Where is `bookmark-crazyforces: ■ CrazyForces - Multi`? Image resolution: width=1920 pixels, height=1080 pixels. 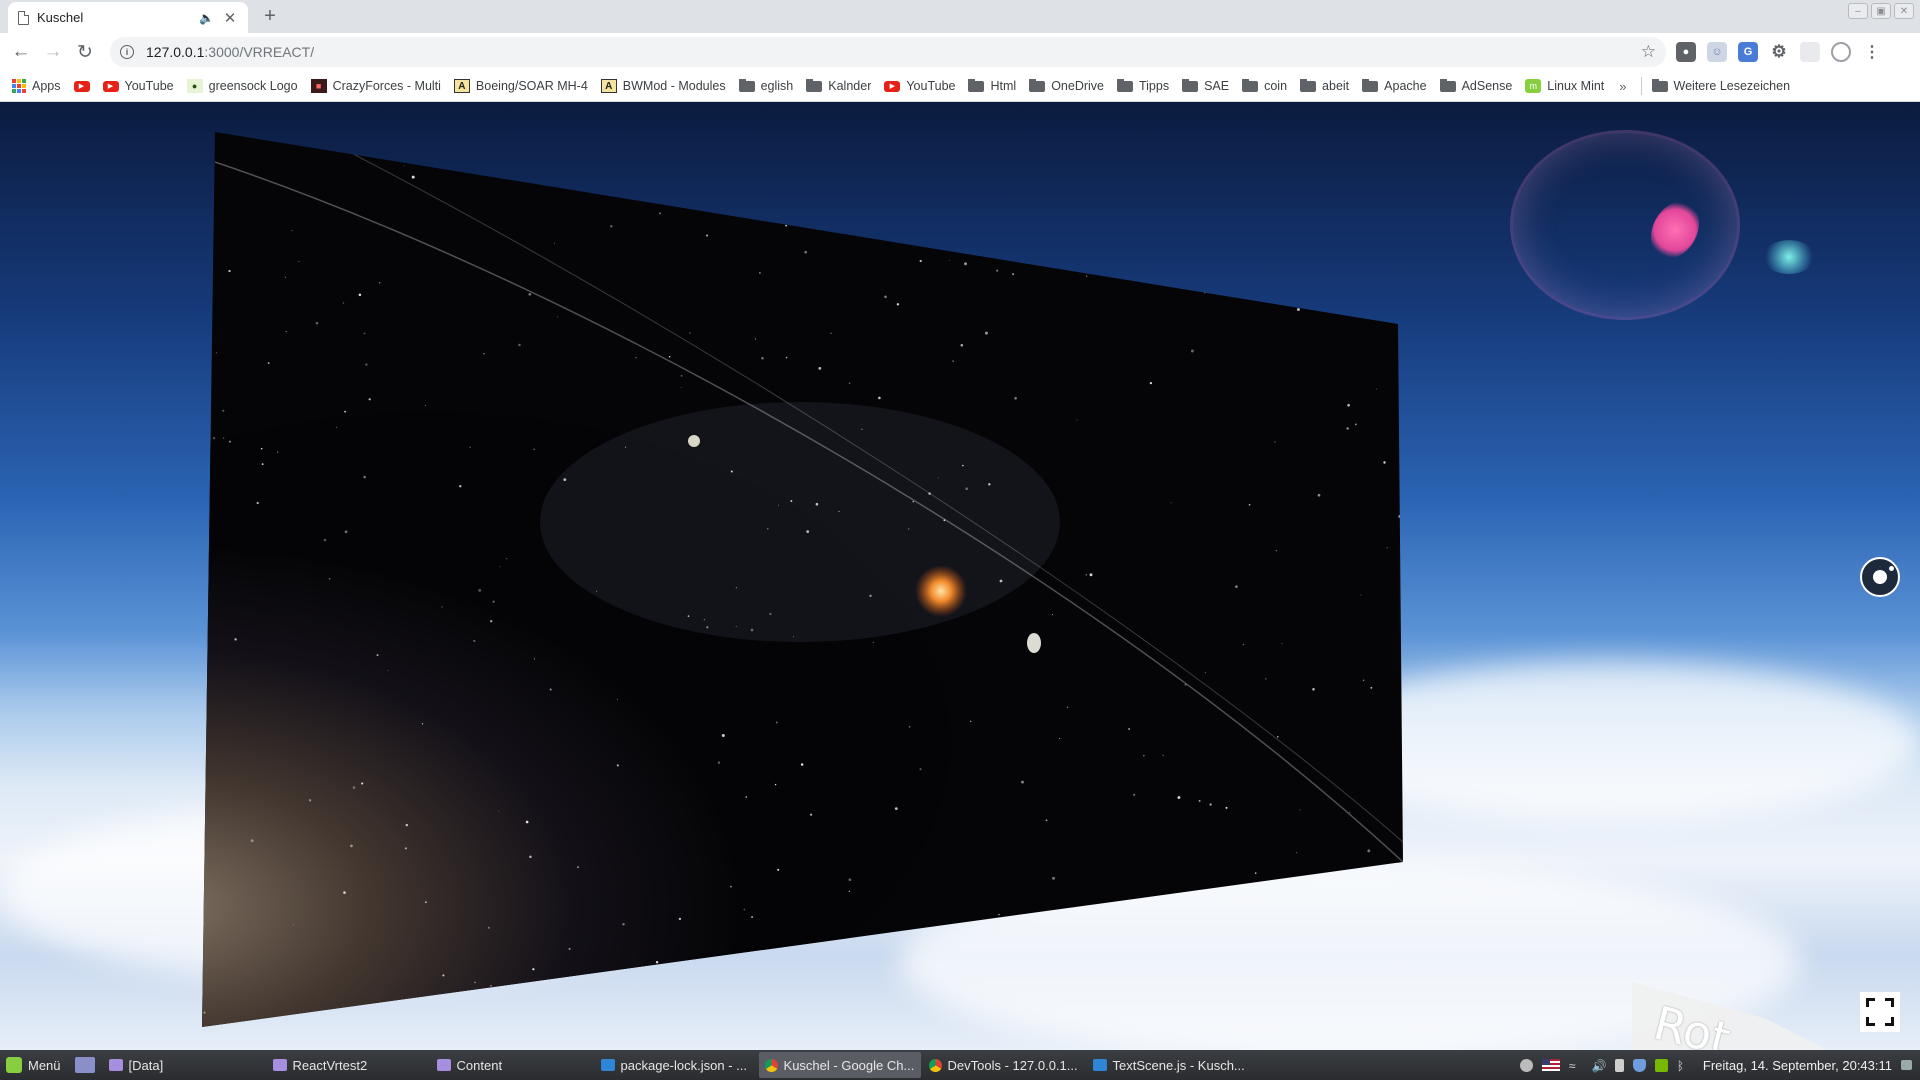
bookmark-crazyforces: ■ CrazyForces - Multi is located at coordinates (375, 86).